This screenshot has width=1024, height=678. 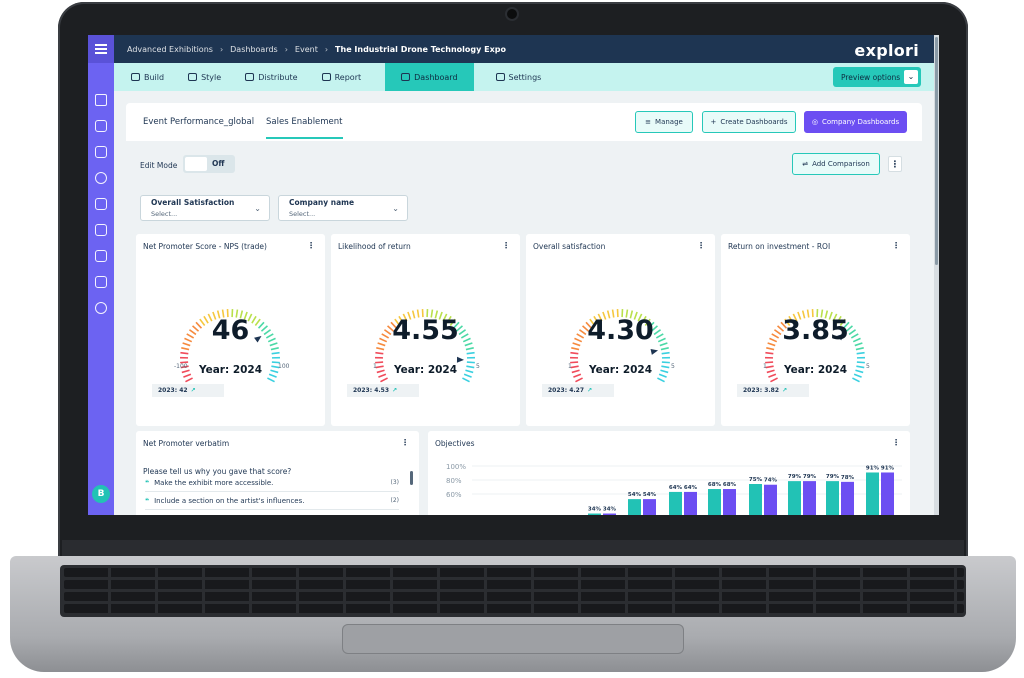 I want to click on scrollbar, so click(x=411, y=478).